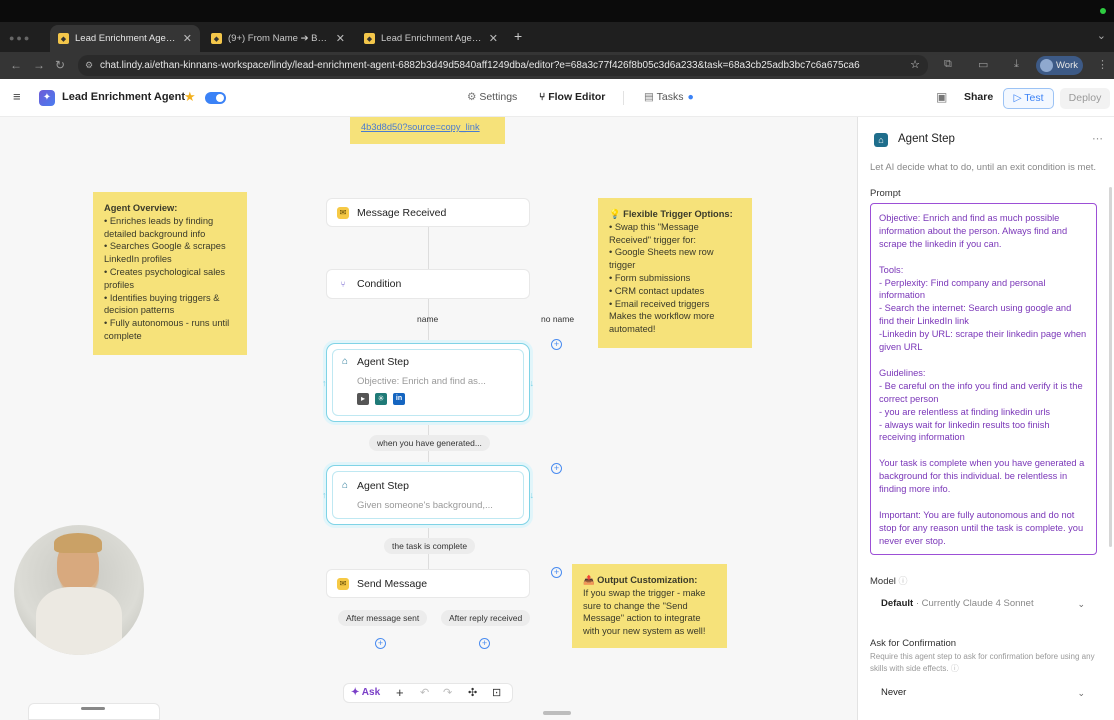 The height and width of the screenshot is (720, 1114). I want to click on presenter-shirt, so click(79, 621).